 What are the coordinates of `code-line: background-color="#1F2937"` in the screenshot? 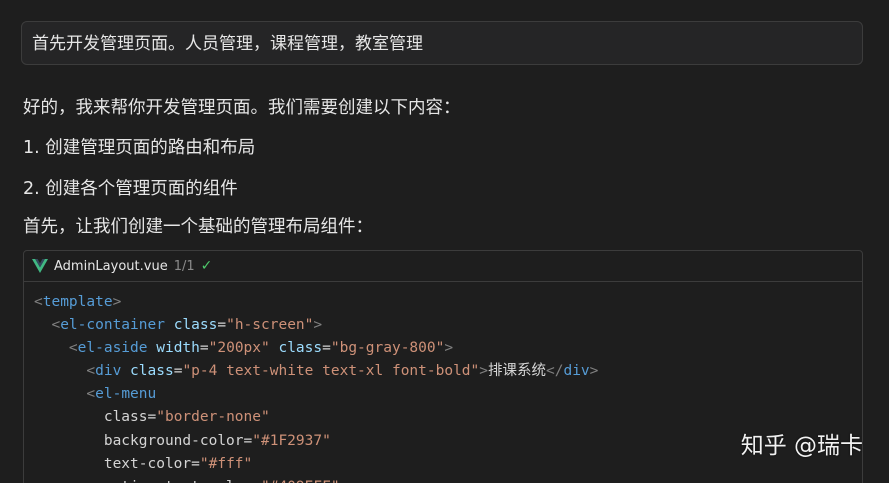 It's located at (182, 440).